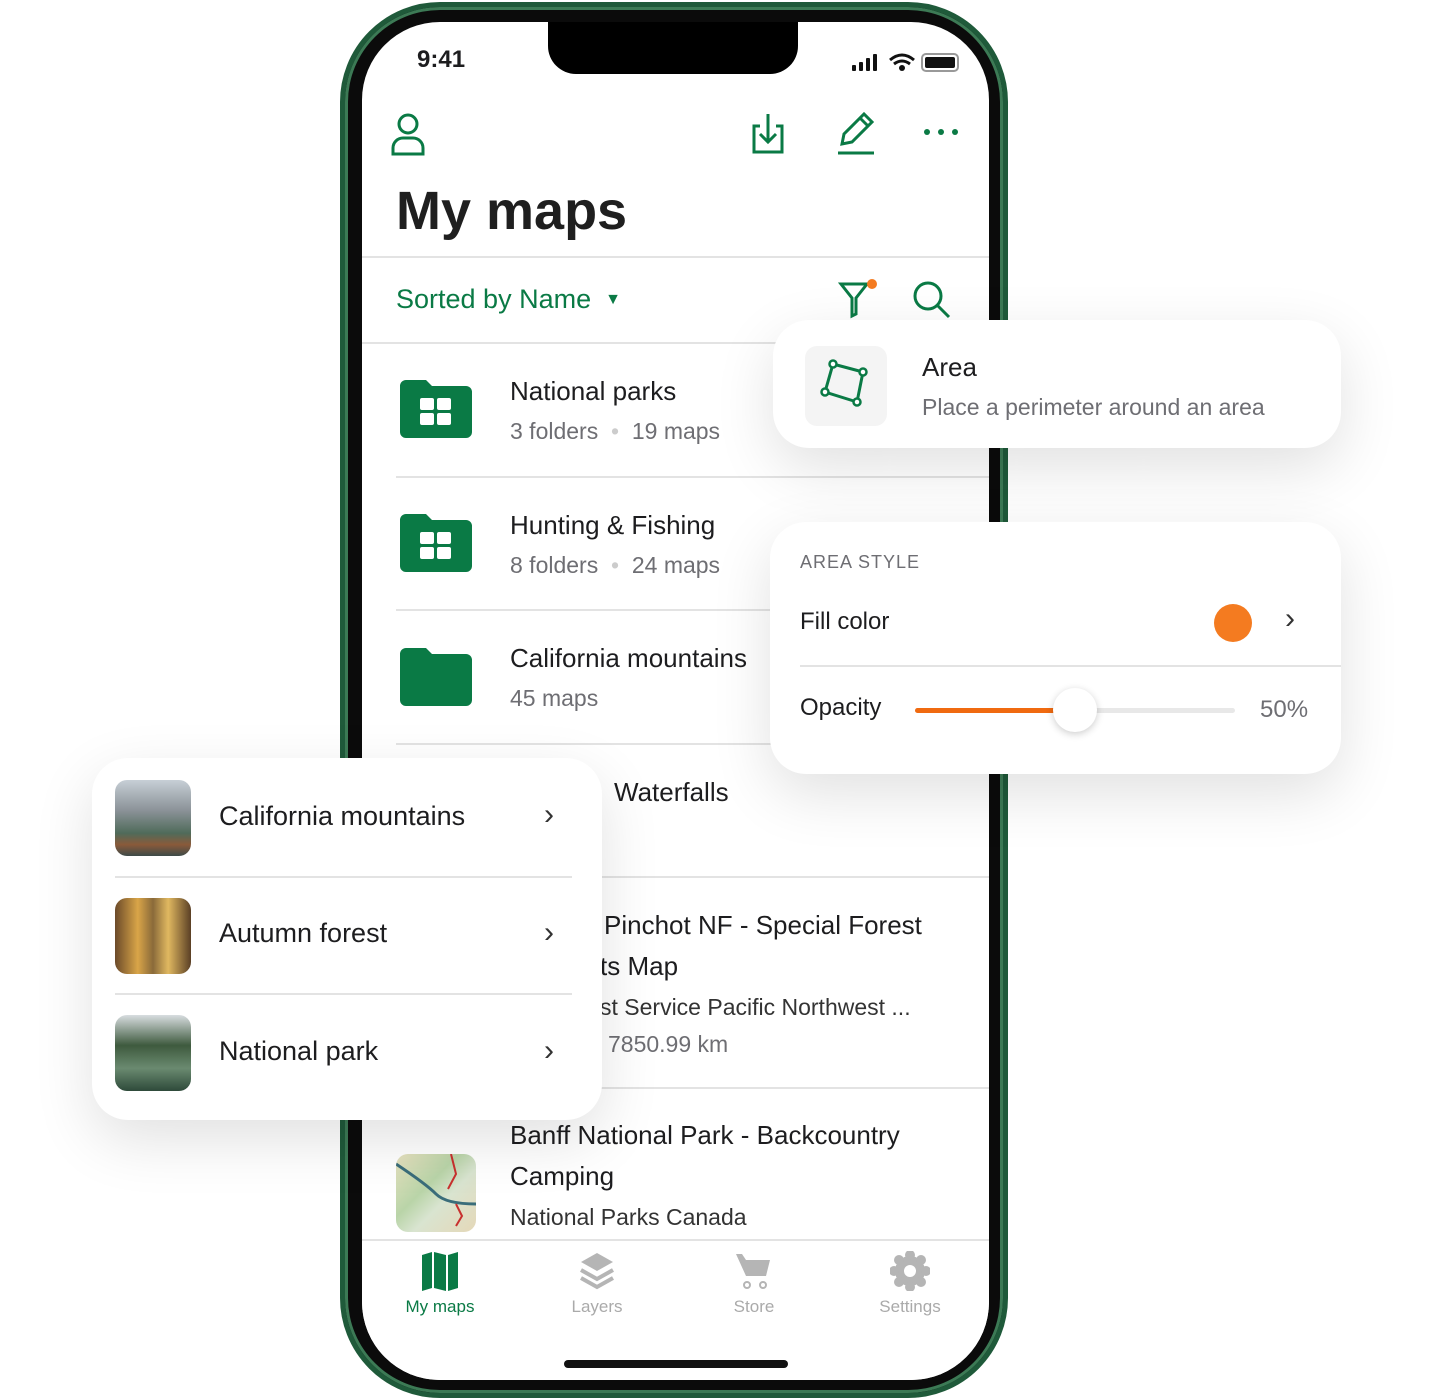  What do you see at coordinates (593, 391) in the screenshot?
I see `item-title: National parks` at bounding box center [593, 391].